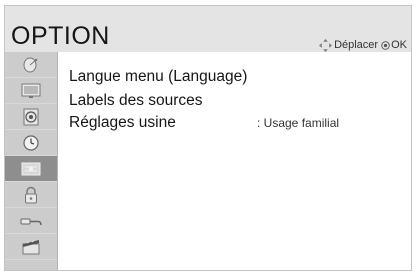 The image size is (417, 274). Describe the element at coordinates (399, 45) in the screenshot. I see `ok-hint-label: OK` at that location.